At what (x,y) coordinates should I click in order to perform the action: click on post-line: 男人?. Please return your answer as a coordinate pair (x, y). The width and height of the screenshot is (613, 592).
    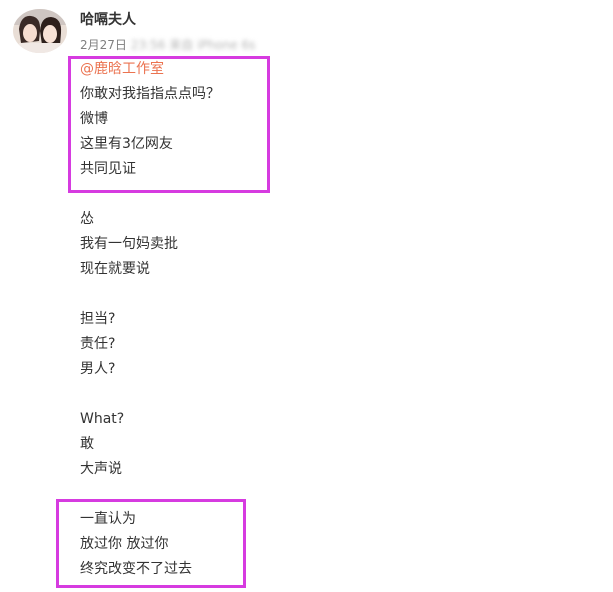
    Looking at the image, I should click on (98, 369).